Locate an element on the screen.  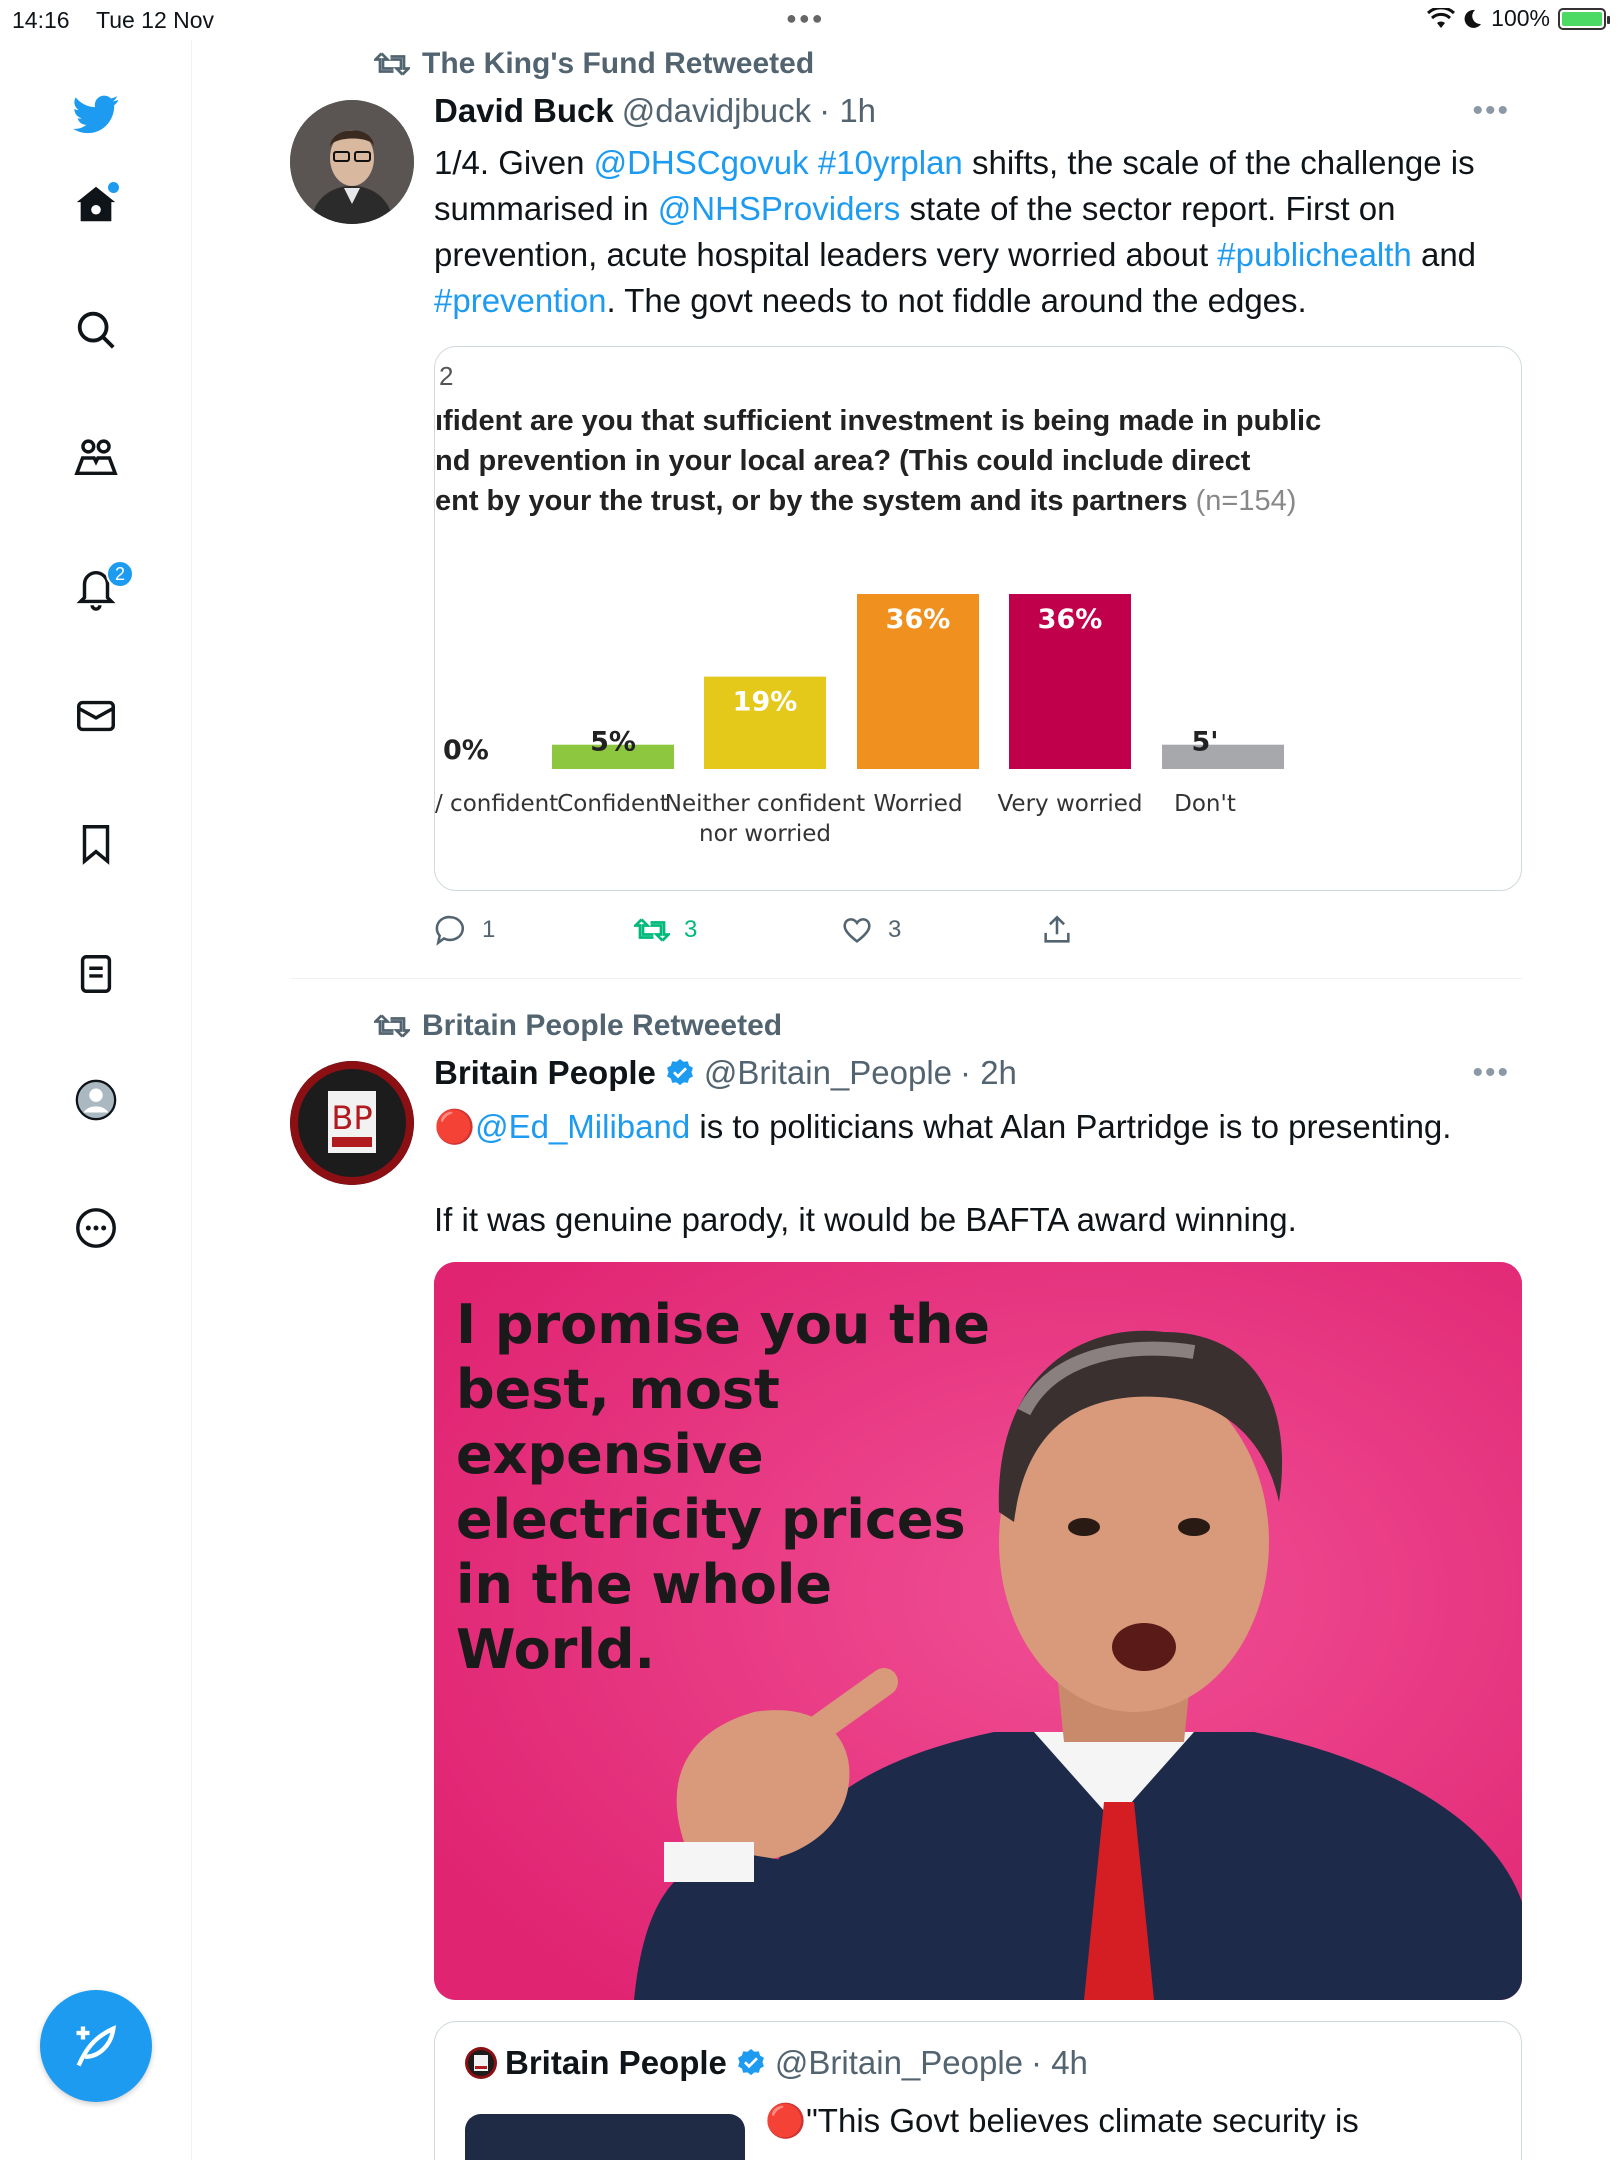
britain-people-logo-icon: BP is located at coordinates (352, 1123).